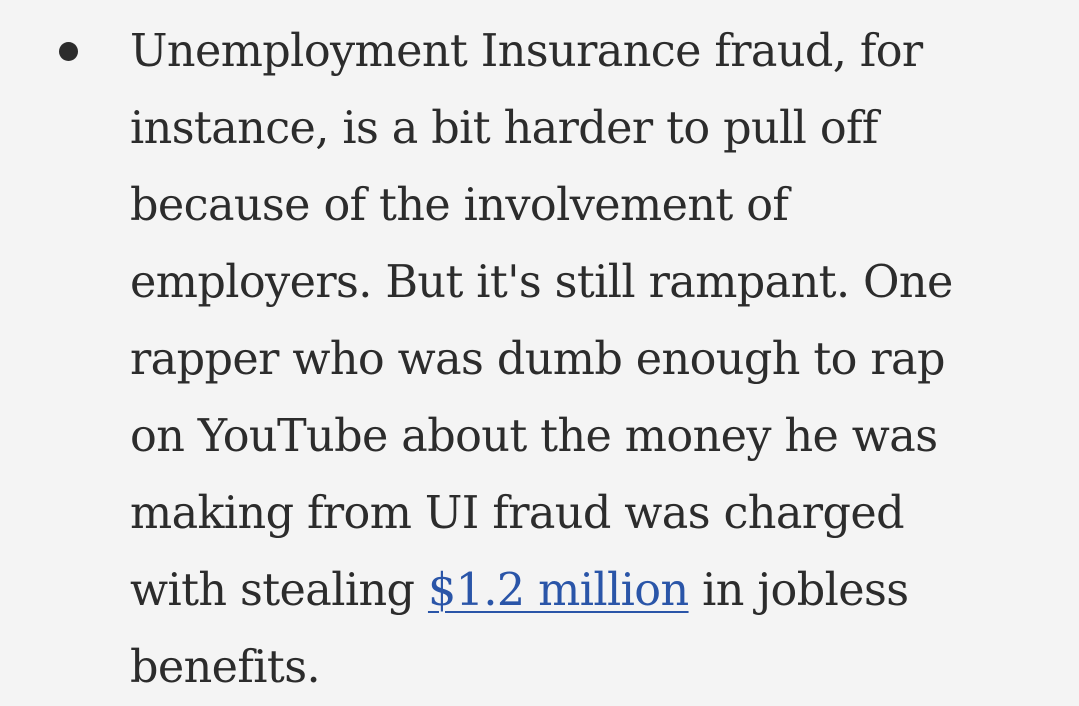  What do you see at coordinates (504, 128) in the screenshot?
I see `paragraph-line: instance, is a bit harder to pull off` at bounding box center [504, 128].